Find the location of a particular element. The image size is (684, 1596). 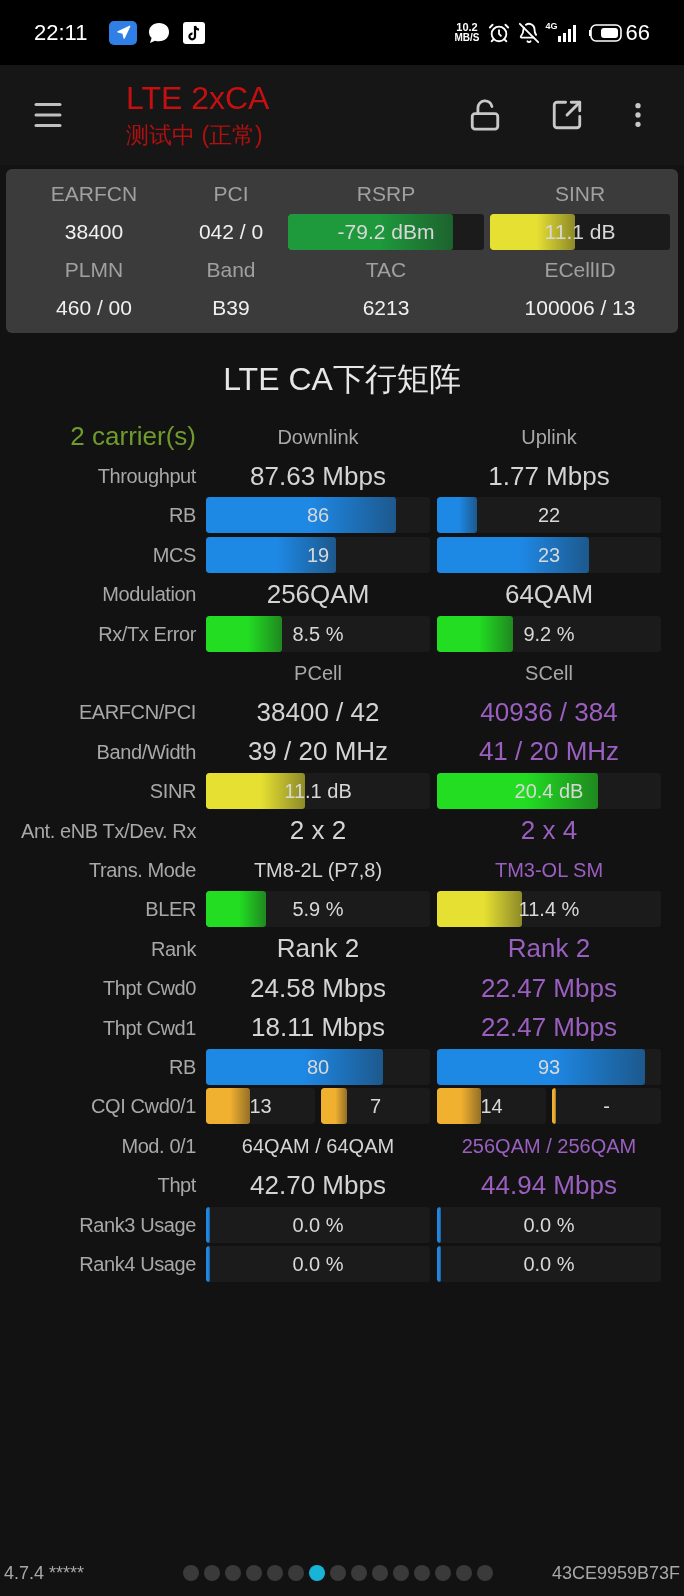

section-title: LTE CA下行矩阵 is located at coordinates (342, 379).